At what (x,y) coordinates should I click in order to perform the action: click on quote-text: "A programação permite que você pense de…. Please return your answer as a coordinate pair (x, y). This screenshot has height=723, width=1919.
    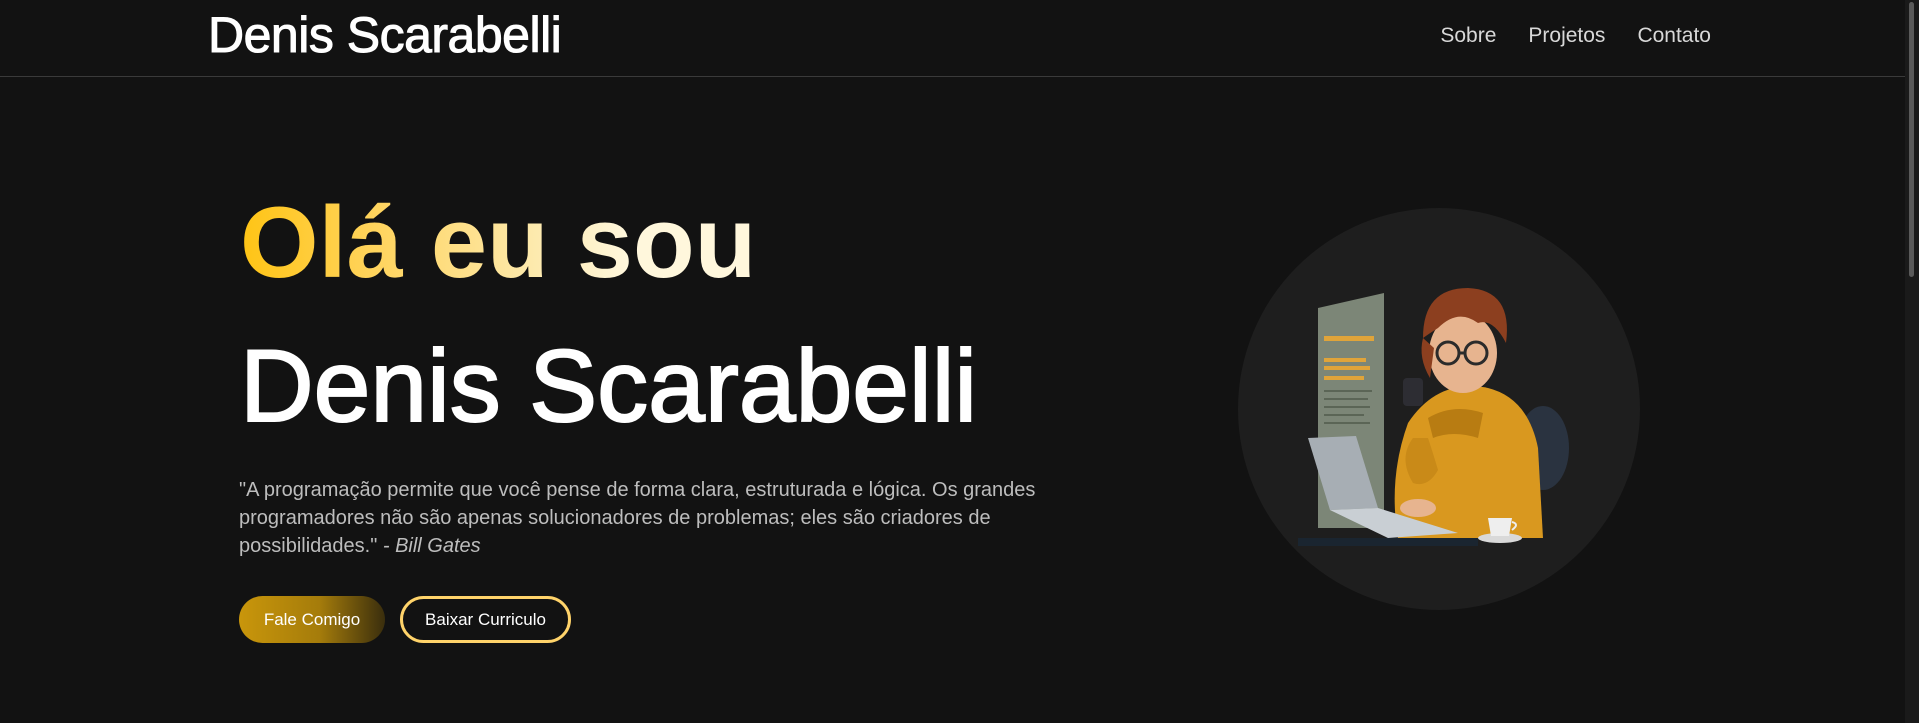
    Looking at the image, I should click on (637, 518).